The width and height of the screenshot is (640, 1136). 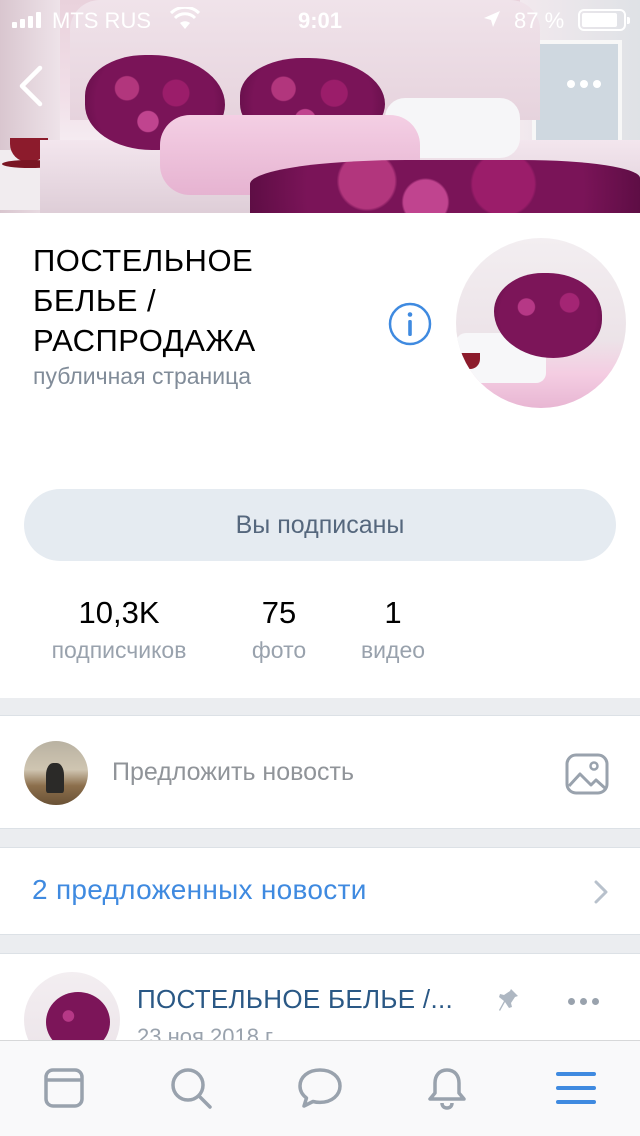 What do you see at coordinates (541, 323) in the screenshot?
I see `group-avatar` at bounding box center [541, 323].